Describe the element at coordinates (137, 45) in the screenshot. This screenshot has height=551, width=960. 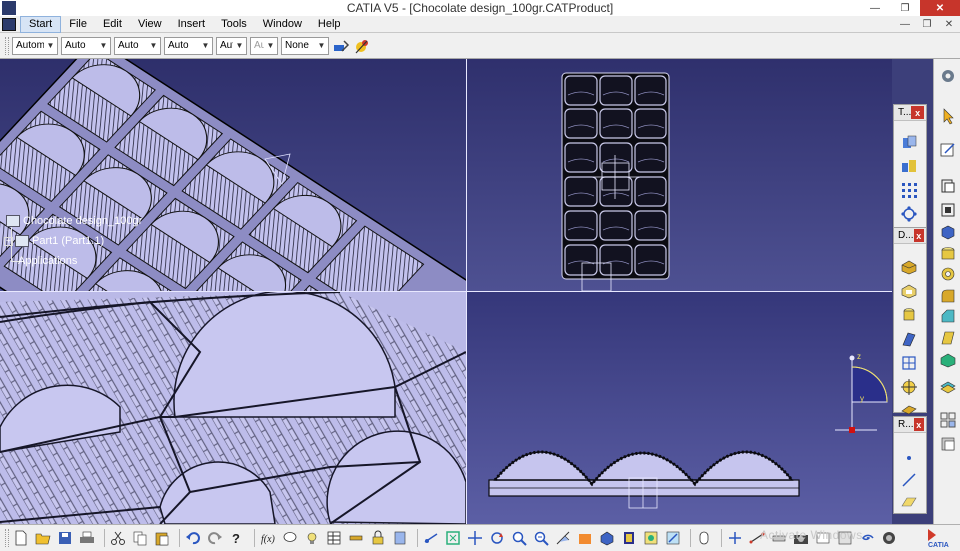
I see `line-thickness-combo: Auto ▼` at that location.